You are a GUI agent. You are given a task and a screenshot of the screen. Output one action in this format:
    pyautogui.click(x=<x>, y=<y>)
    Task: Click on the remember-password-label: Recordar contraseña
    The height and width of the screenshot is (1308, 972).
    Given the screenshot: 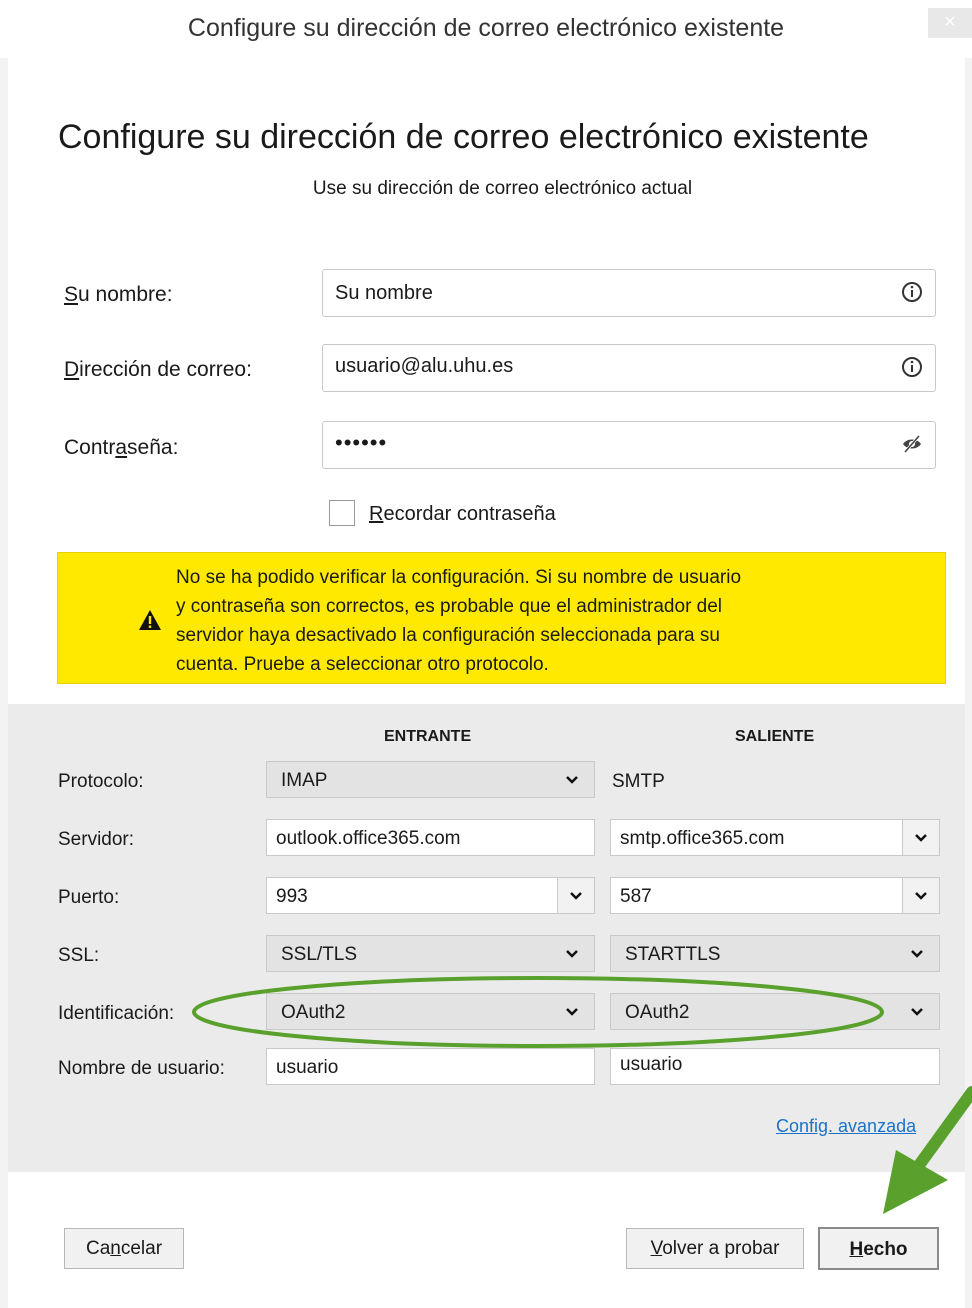 What is the action you would take?
    pyautogui.click(x=462, y=514)
    